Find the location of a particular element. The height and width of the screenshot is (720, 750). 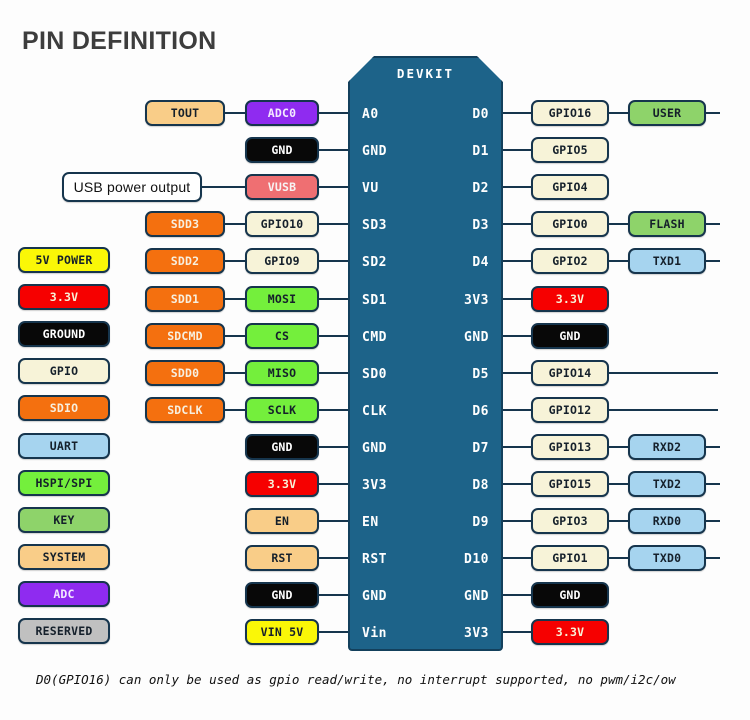

right-pin-gnd-6: GND is located at coordinates (570, 335).